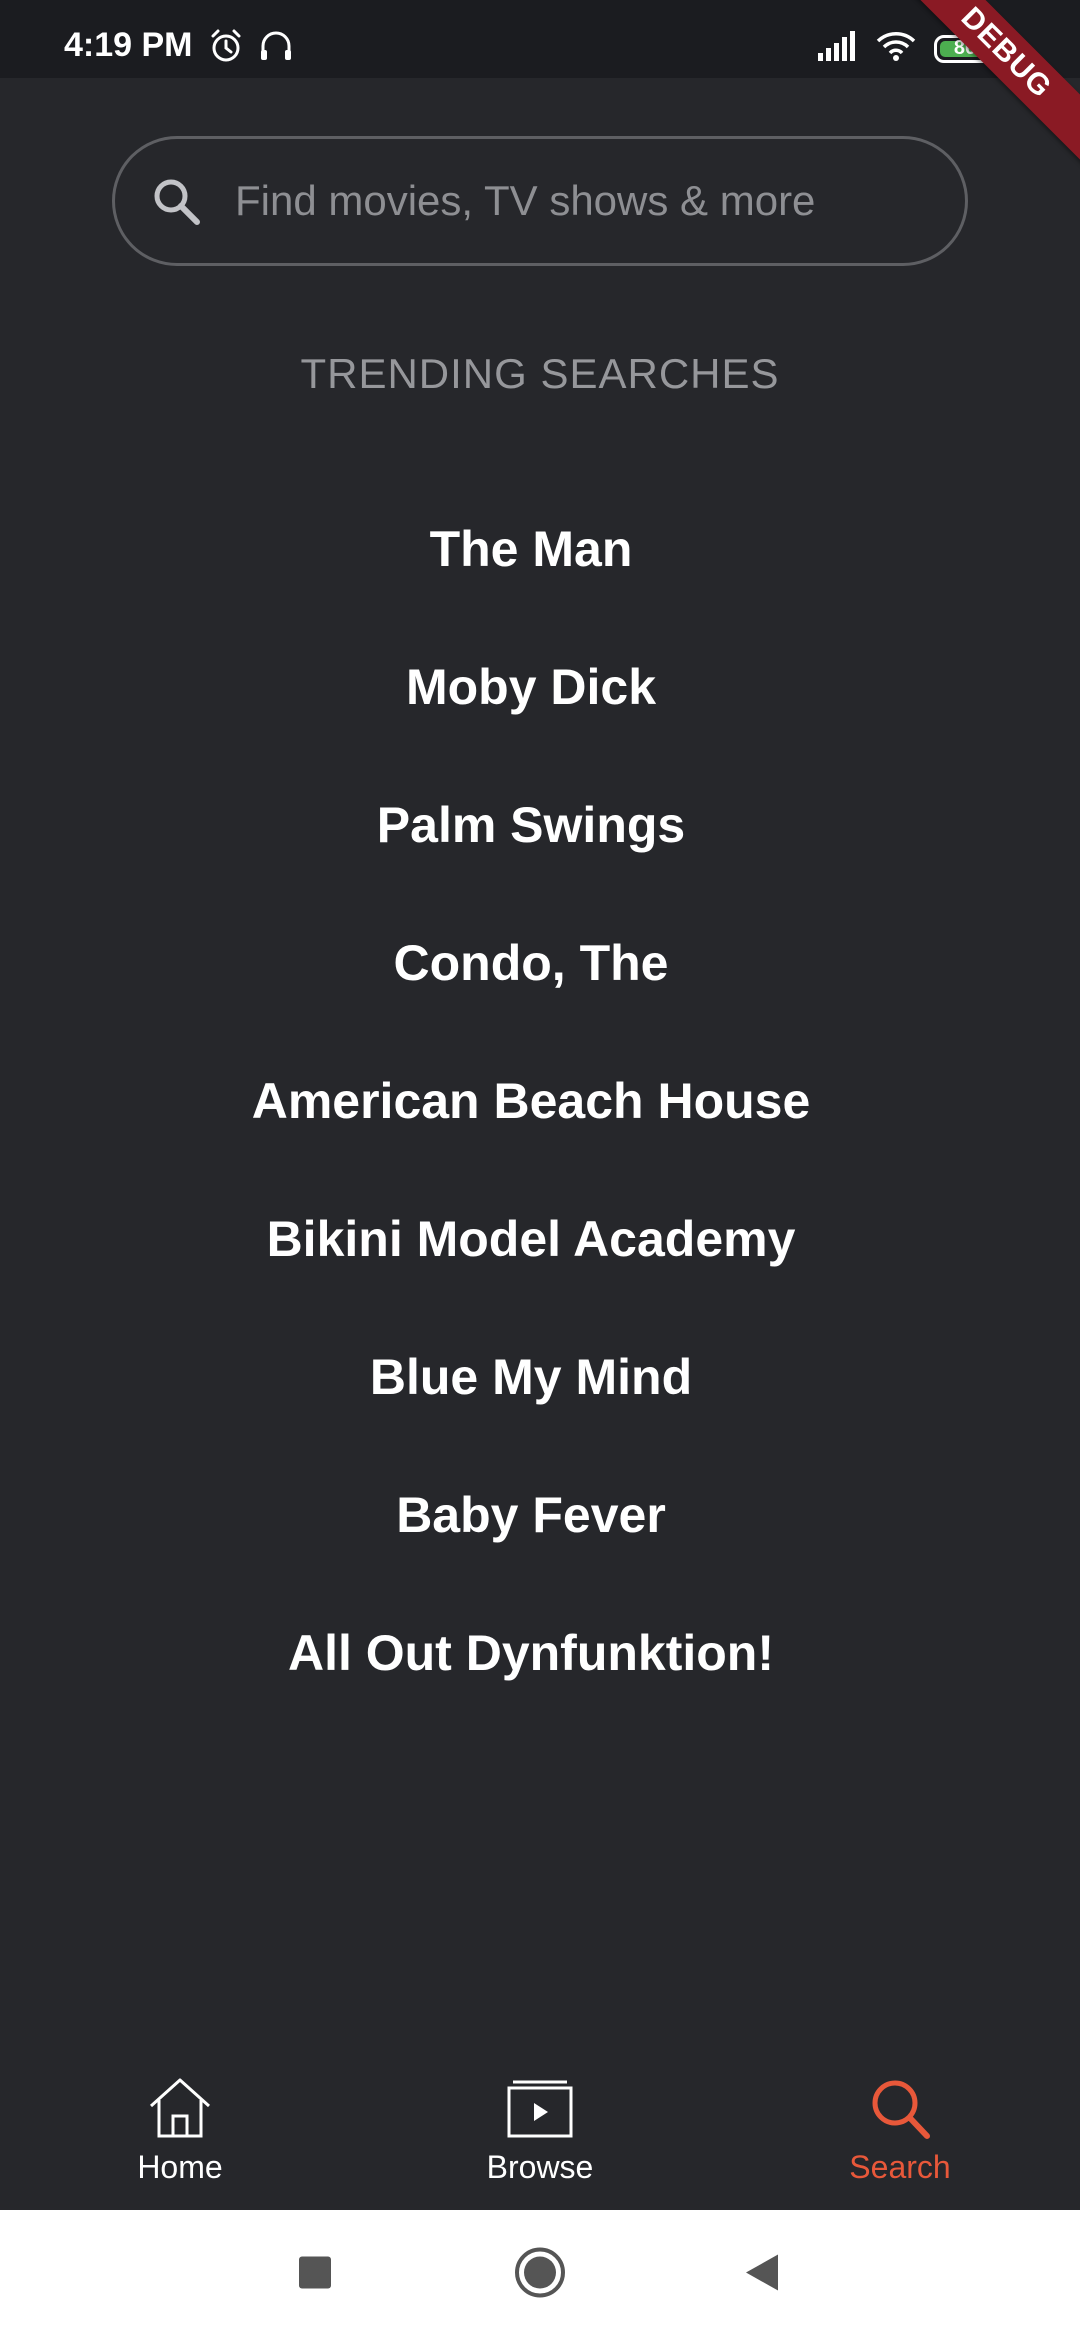 Image resolution: width=1080 pixels, height=2340 pixels. I want to click on home-button, so click(540, 2275).